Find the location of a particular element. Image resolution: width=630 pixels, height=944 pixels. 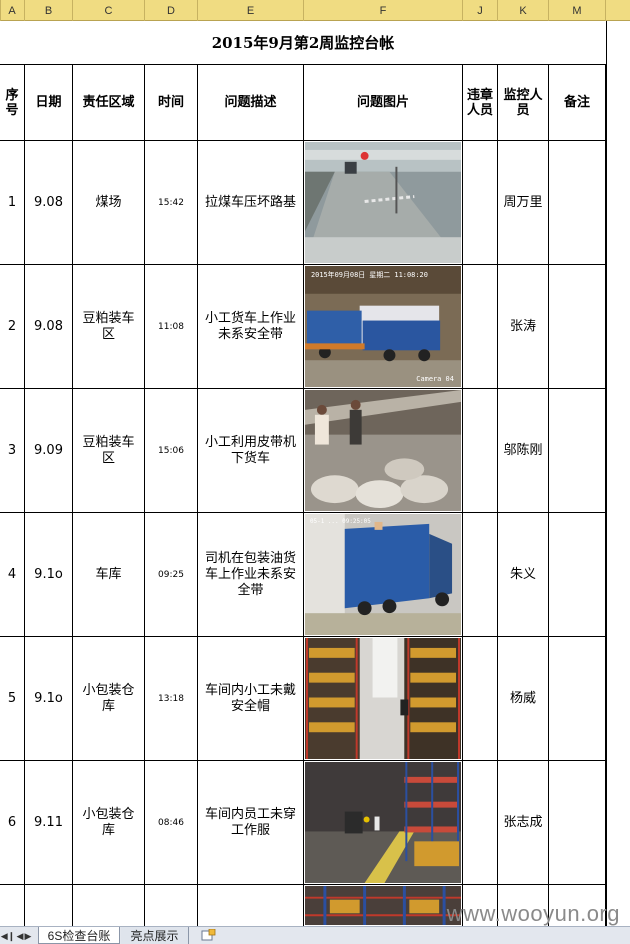

cell-area: 煤场 is located at coordinates (109, 203).